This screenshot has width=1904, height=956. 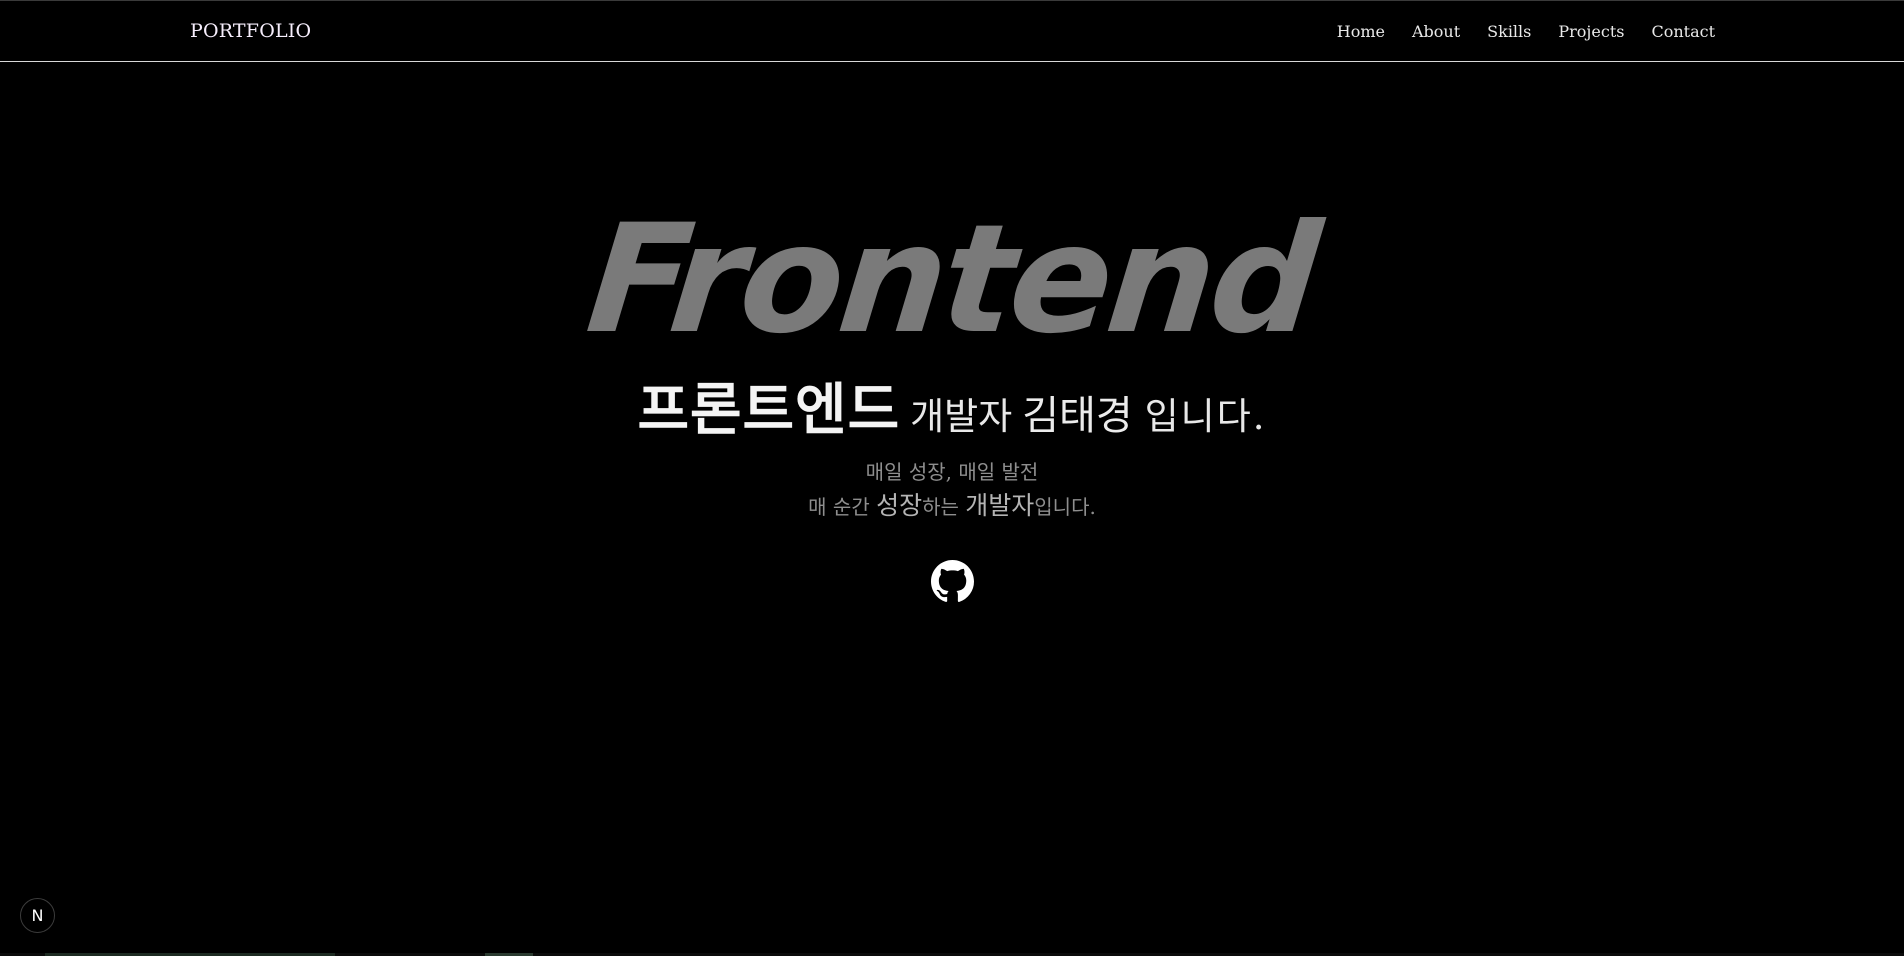 What do you see at coordinates (1591, 31) in the screenshot?
I see `nav-projects: Projects` at bounding box center [1591, 31].